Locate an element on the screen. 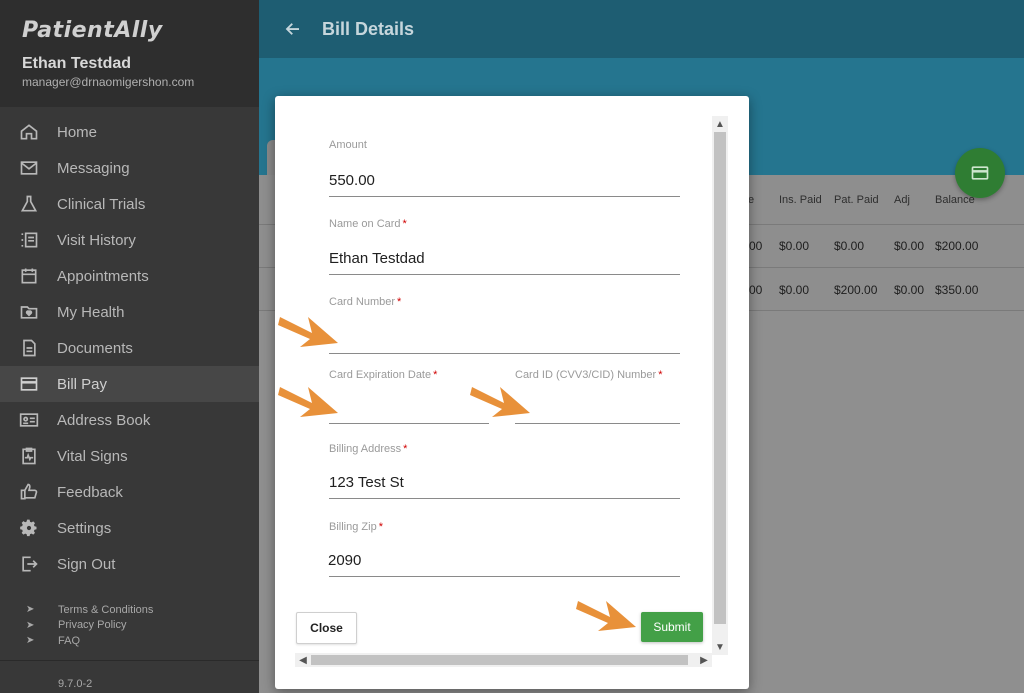  contact-card-icon is located at coordinates (29, 420).